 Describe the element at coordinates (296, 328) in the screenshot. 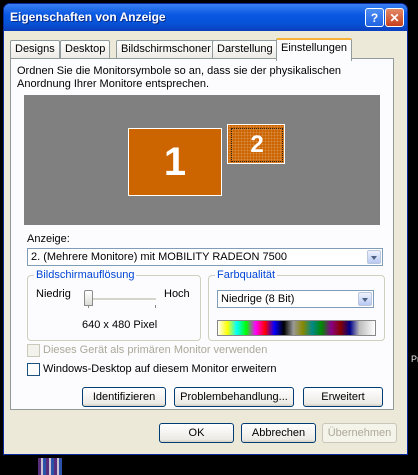

I see `color-spectrum-preview` at that location.